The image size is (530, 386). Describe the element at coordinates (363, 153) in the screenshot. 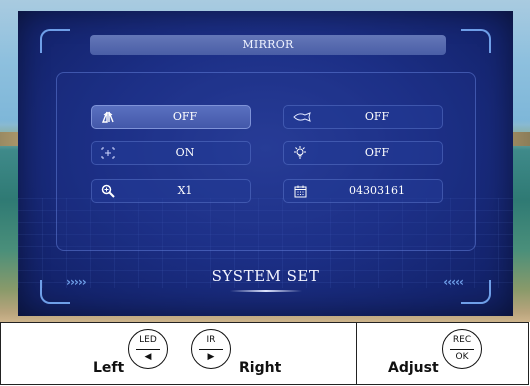

I see `light-setting: OFF` at that location.